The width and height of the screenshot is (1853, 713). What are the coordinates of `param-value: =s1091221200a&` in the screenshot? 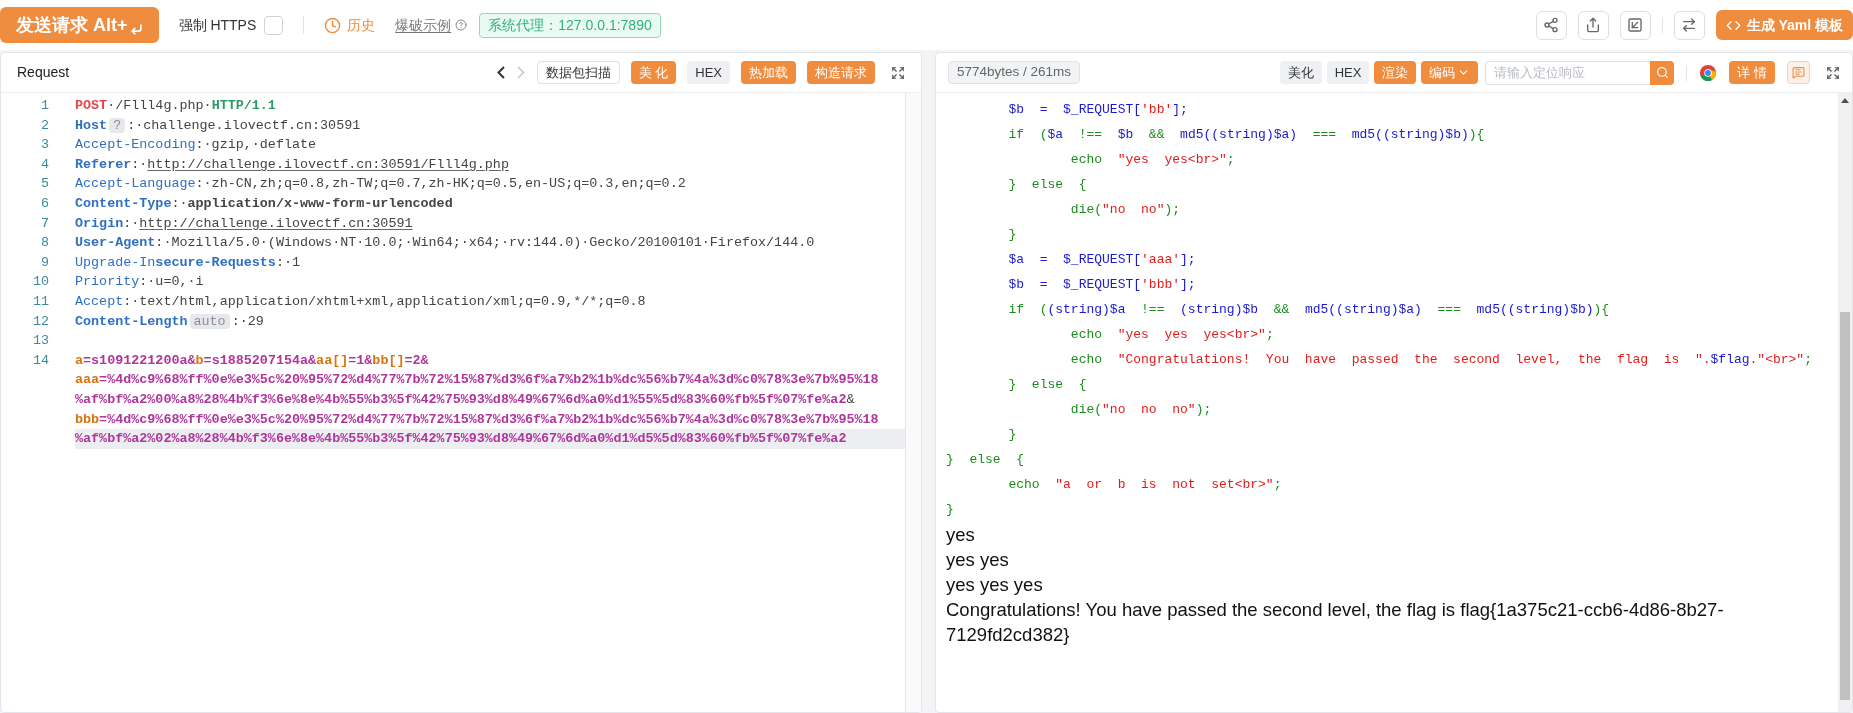 It's located at (139, 360).